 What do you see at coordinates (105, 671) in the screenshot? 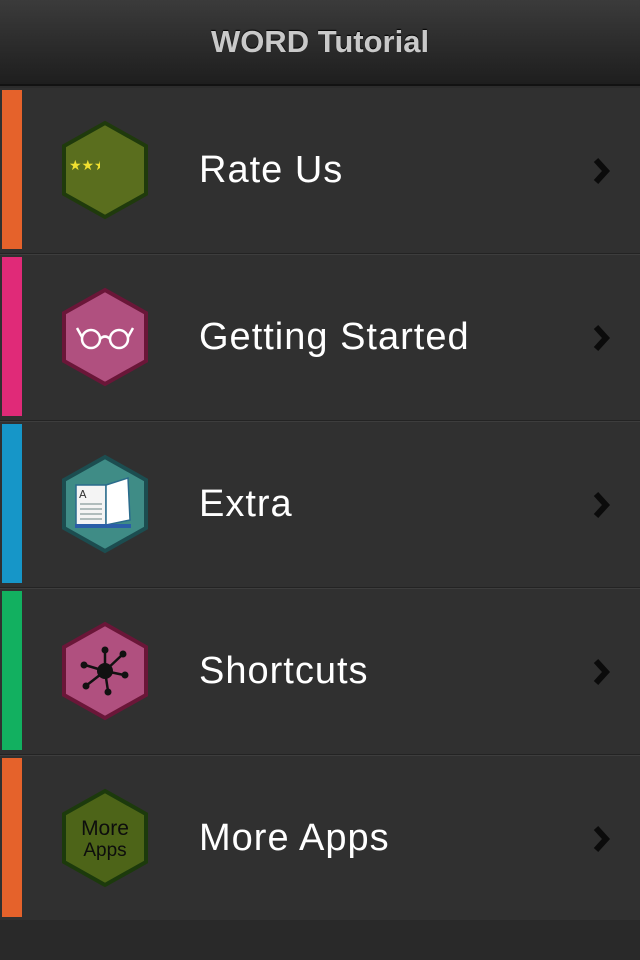
I see `network-icon` at bounding box center [105, 671].